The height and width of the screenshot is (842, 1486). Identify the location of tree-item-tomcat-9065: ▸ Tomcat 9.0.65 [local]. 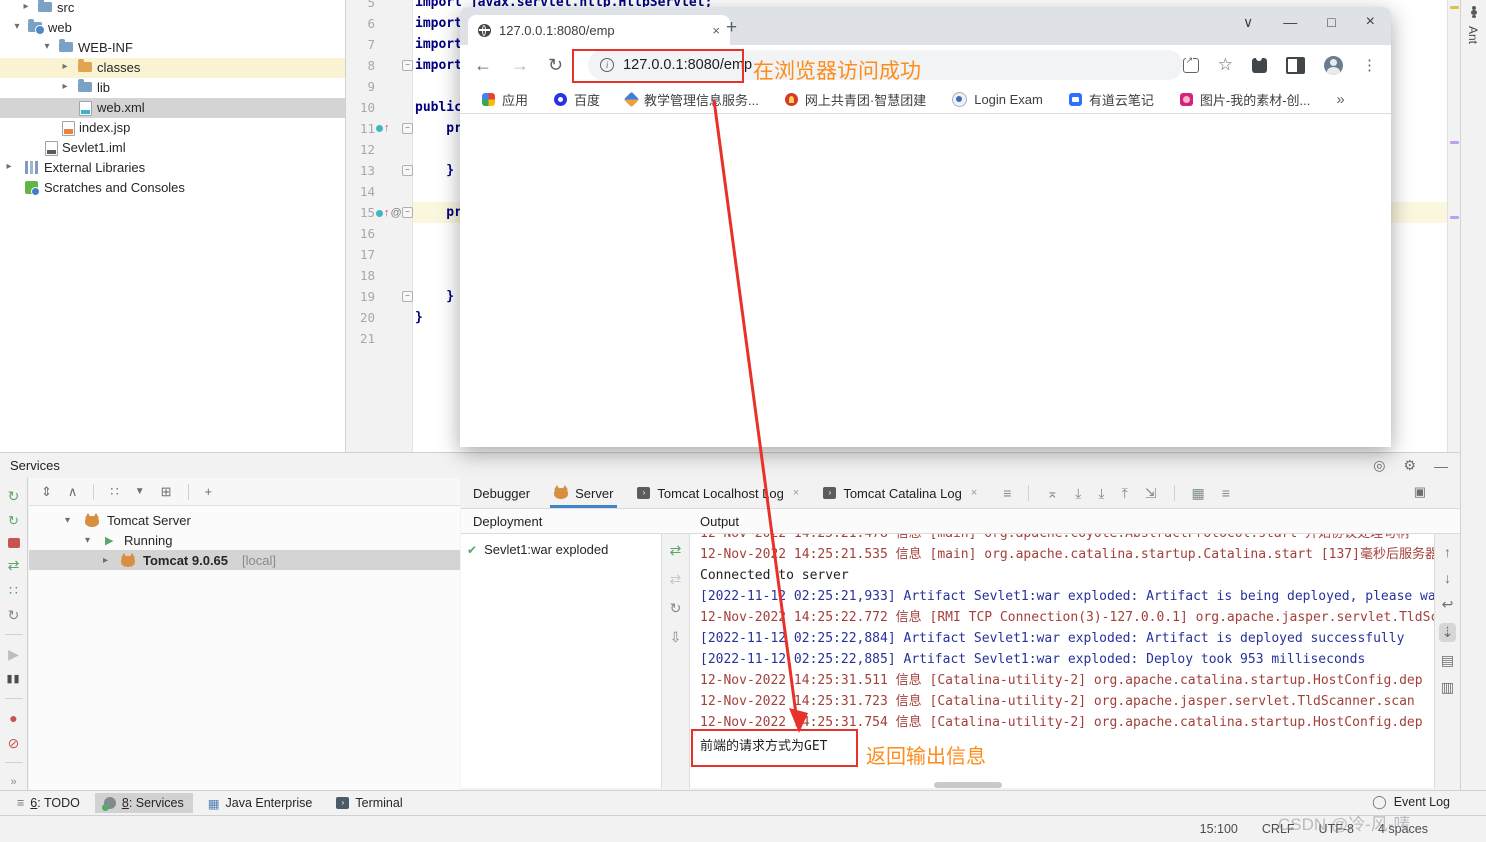
(244, 560).